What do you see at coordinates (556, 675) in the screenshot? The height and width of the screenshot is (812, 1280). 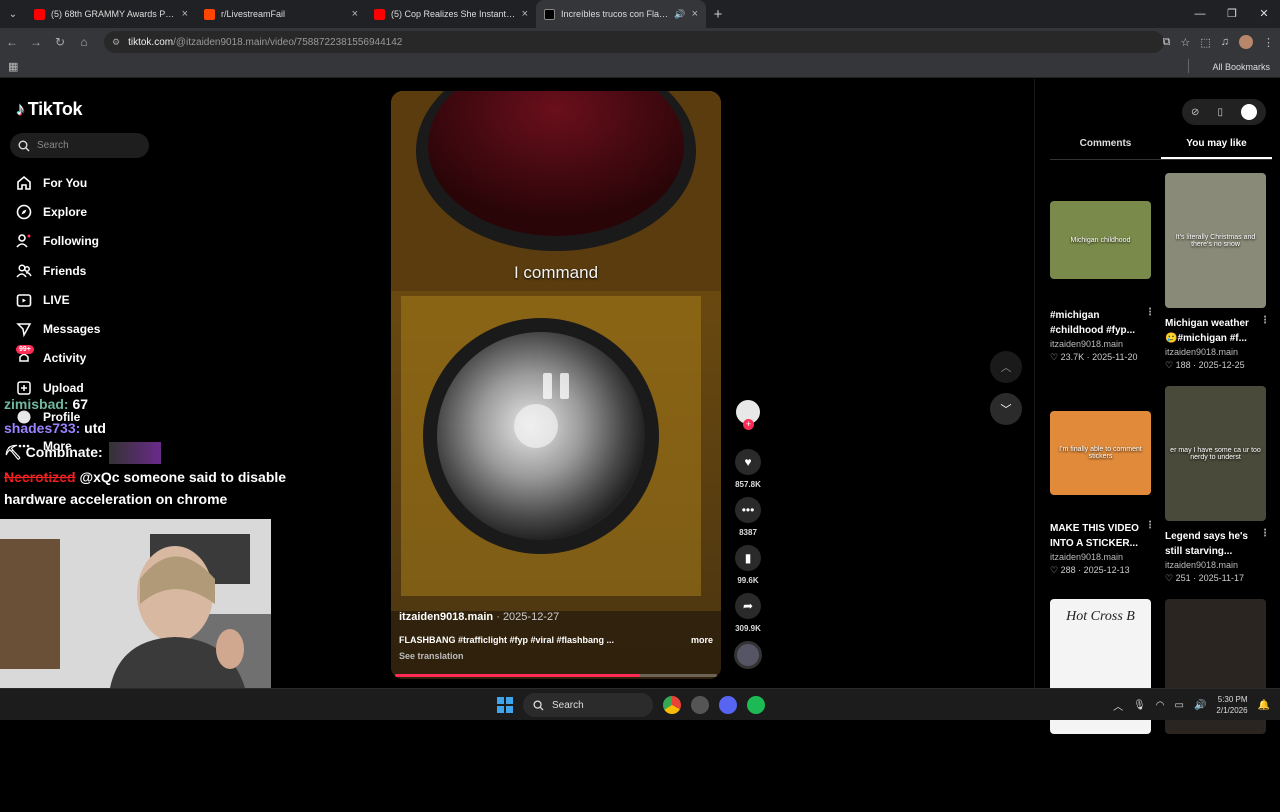 I see `video-progress-bar` at bounding box center [556, 675].